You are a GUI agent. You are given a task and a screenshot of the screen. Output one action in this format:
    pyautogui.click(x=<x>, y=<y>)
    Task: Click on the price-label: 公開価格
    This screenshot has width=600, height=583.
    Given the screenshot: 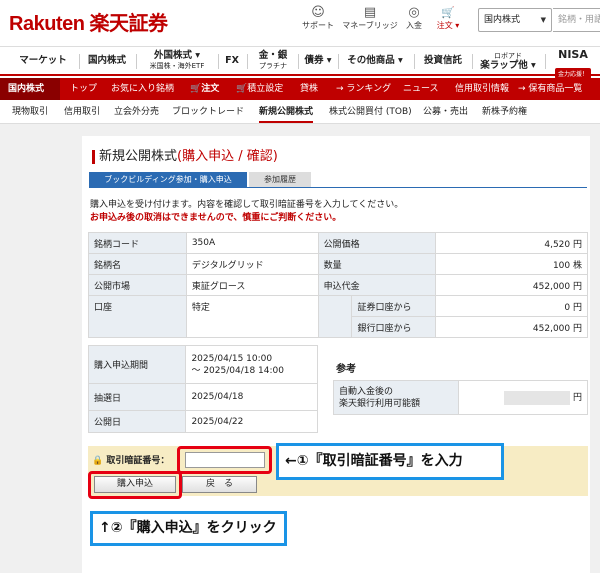 What is the action you would take?
    pyautogui.click(x=377, y=243)
    